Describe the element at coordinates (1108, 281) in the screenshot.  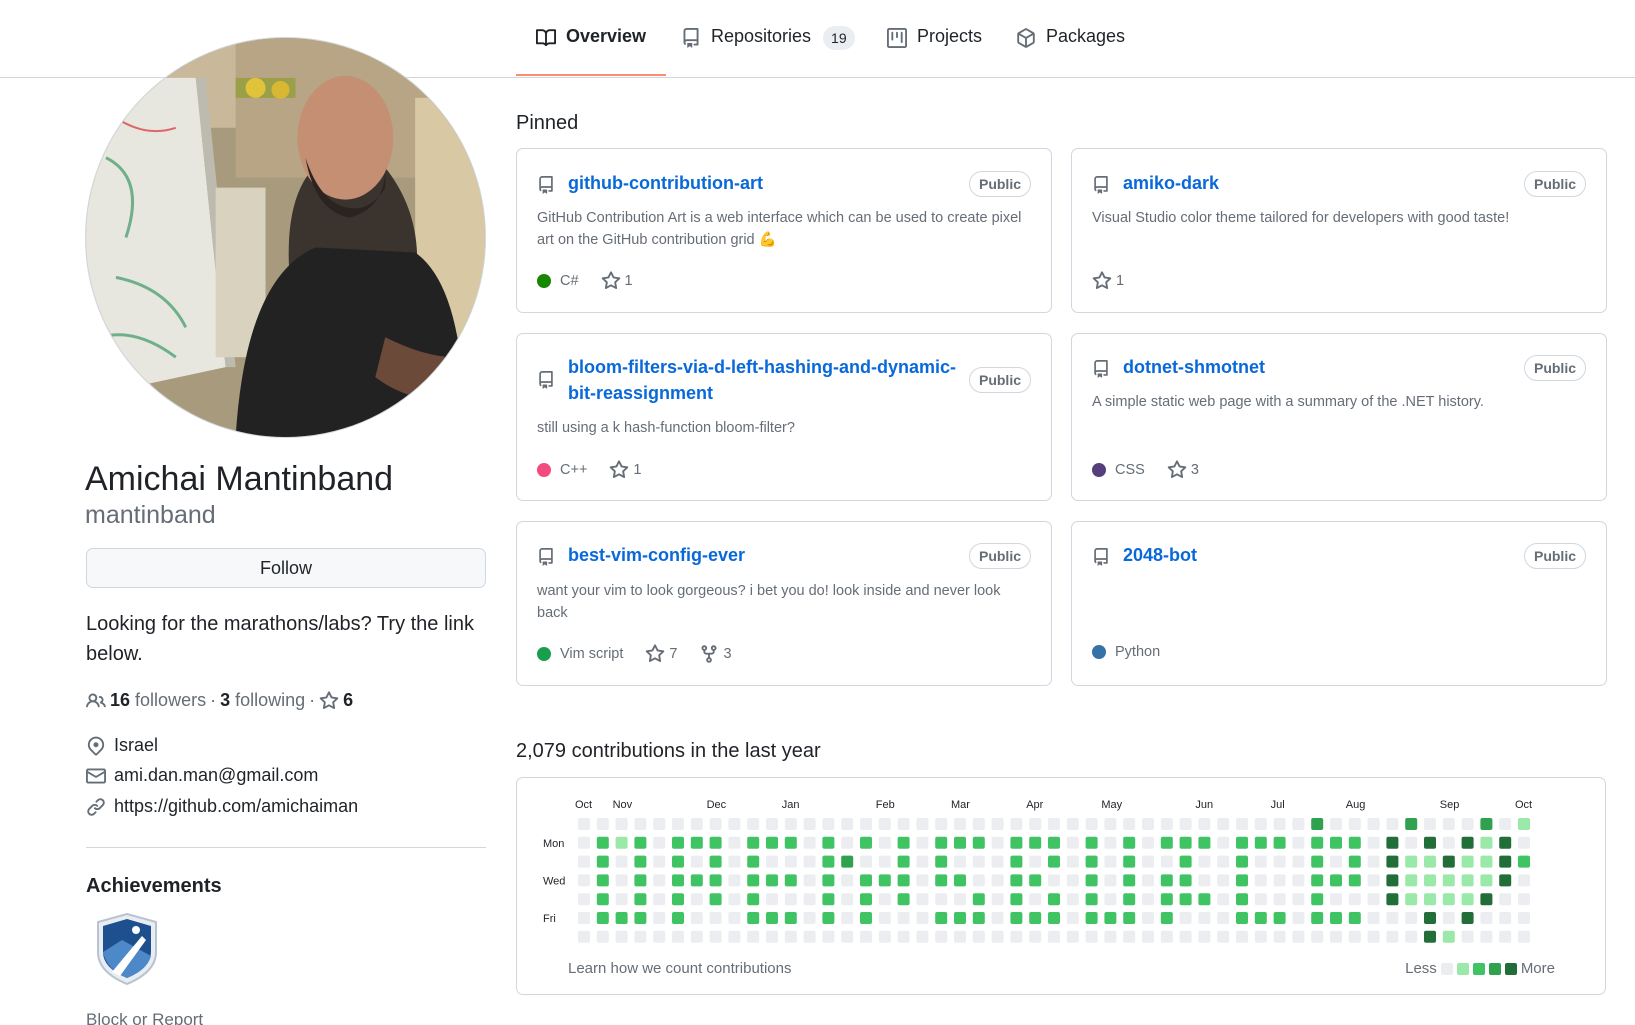
I see `repo-stars-link: 1` at that location.